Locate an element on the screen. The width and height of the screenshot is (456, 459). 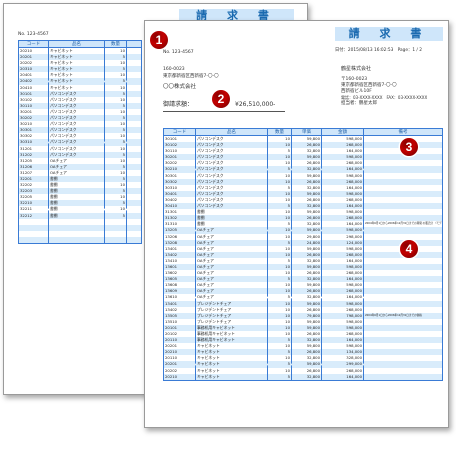
invoice-title-front: 請 求 書 is located at coordinates (389, 34).